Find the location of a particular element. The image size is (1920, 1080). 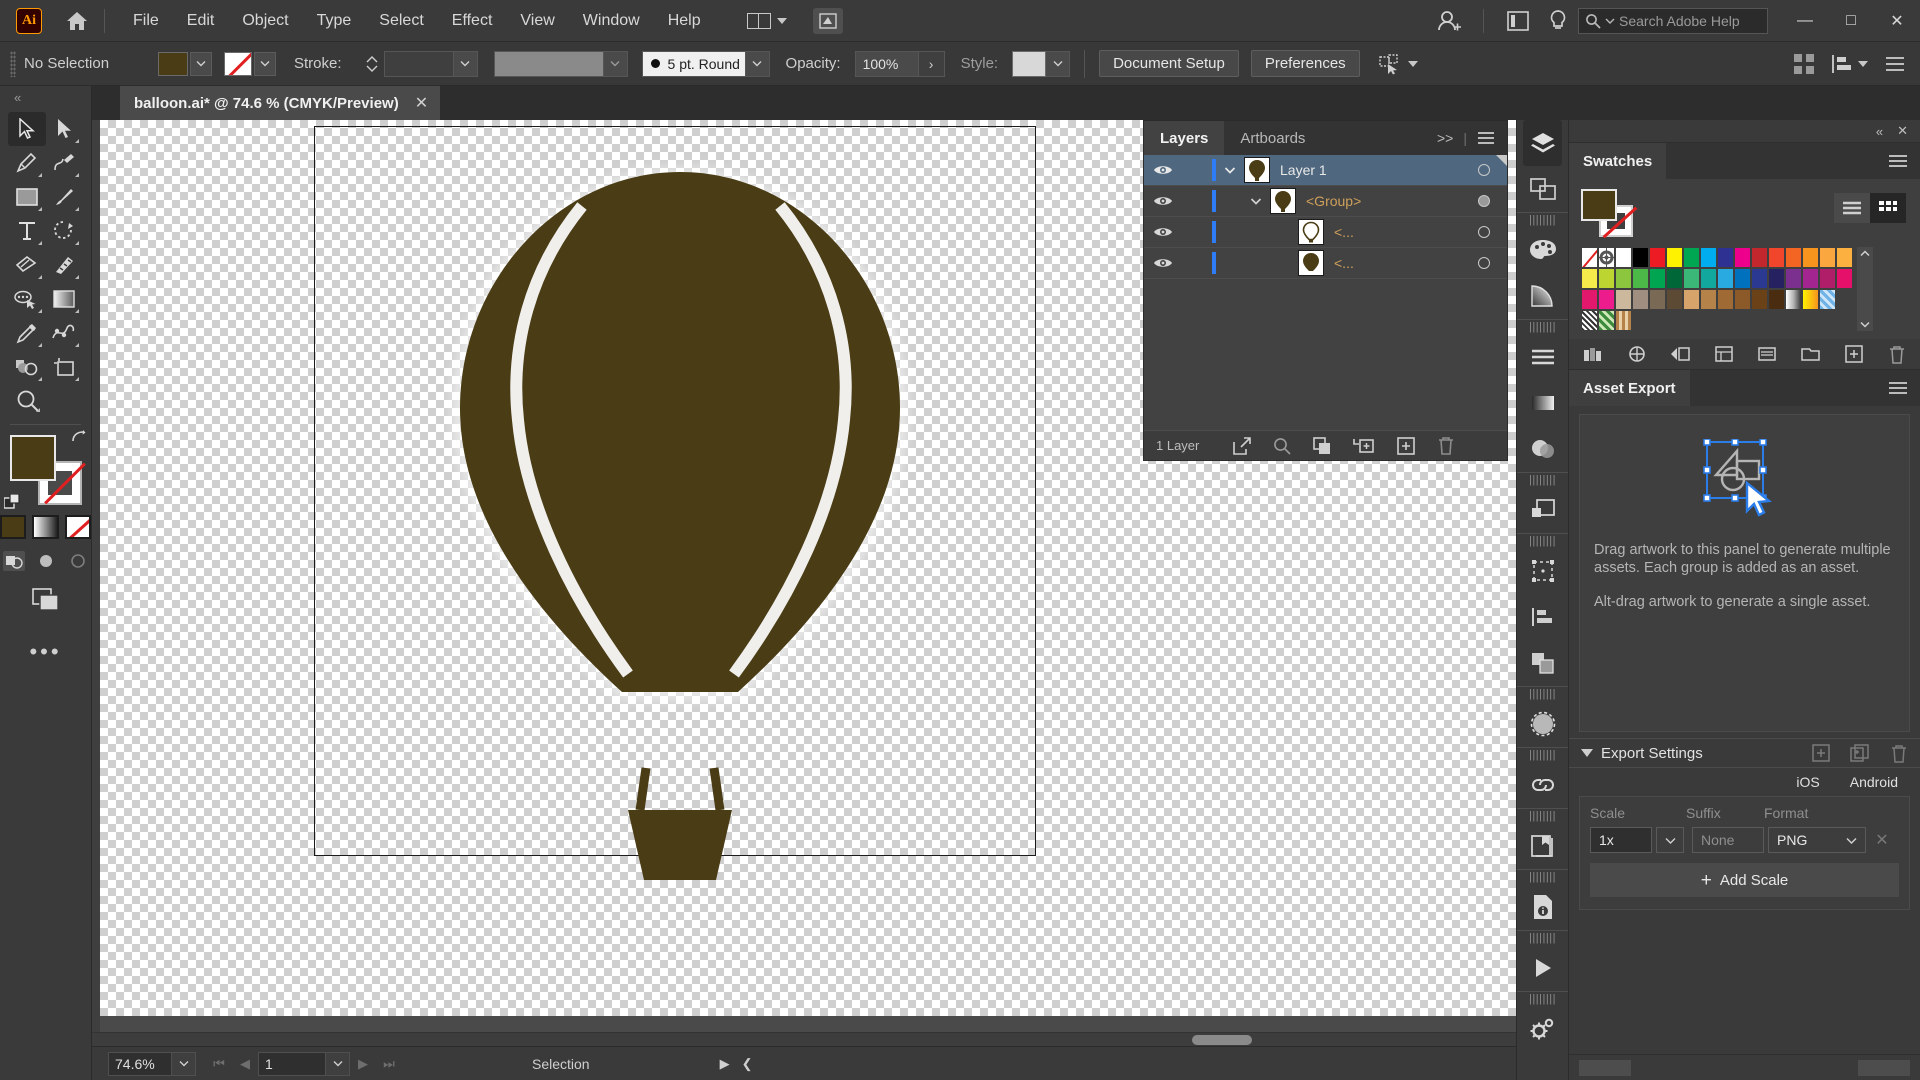

graphic-style-dropdown is located at coordinates (1058, 63).